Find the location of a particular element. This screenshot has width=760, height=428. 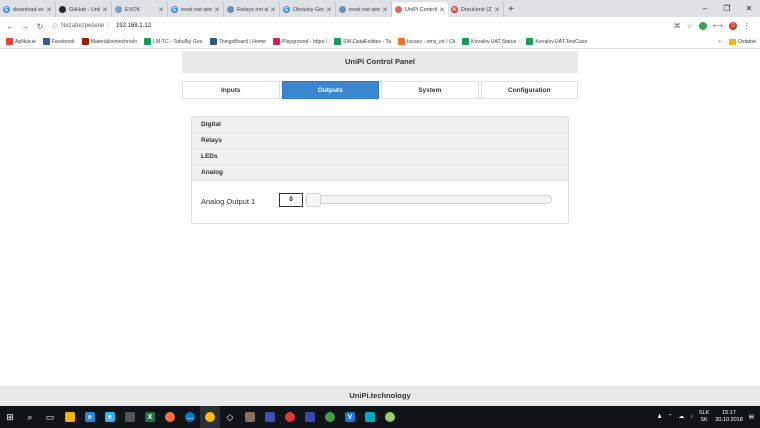

bookmark-item: SW-DataEntities - Ta is located at coordinates (362, 41).